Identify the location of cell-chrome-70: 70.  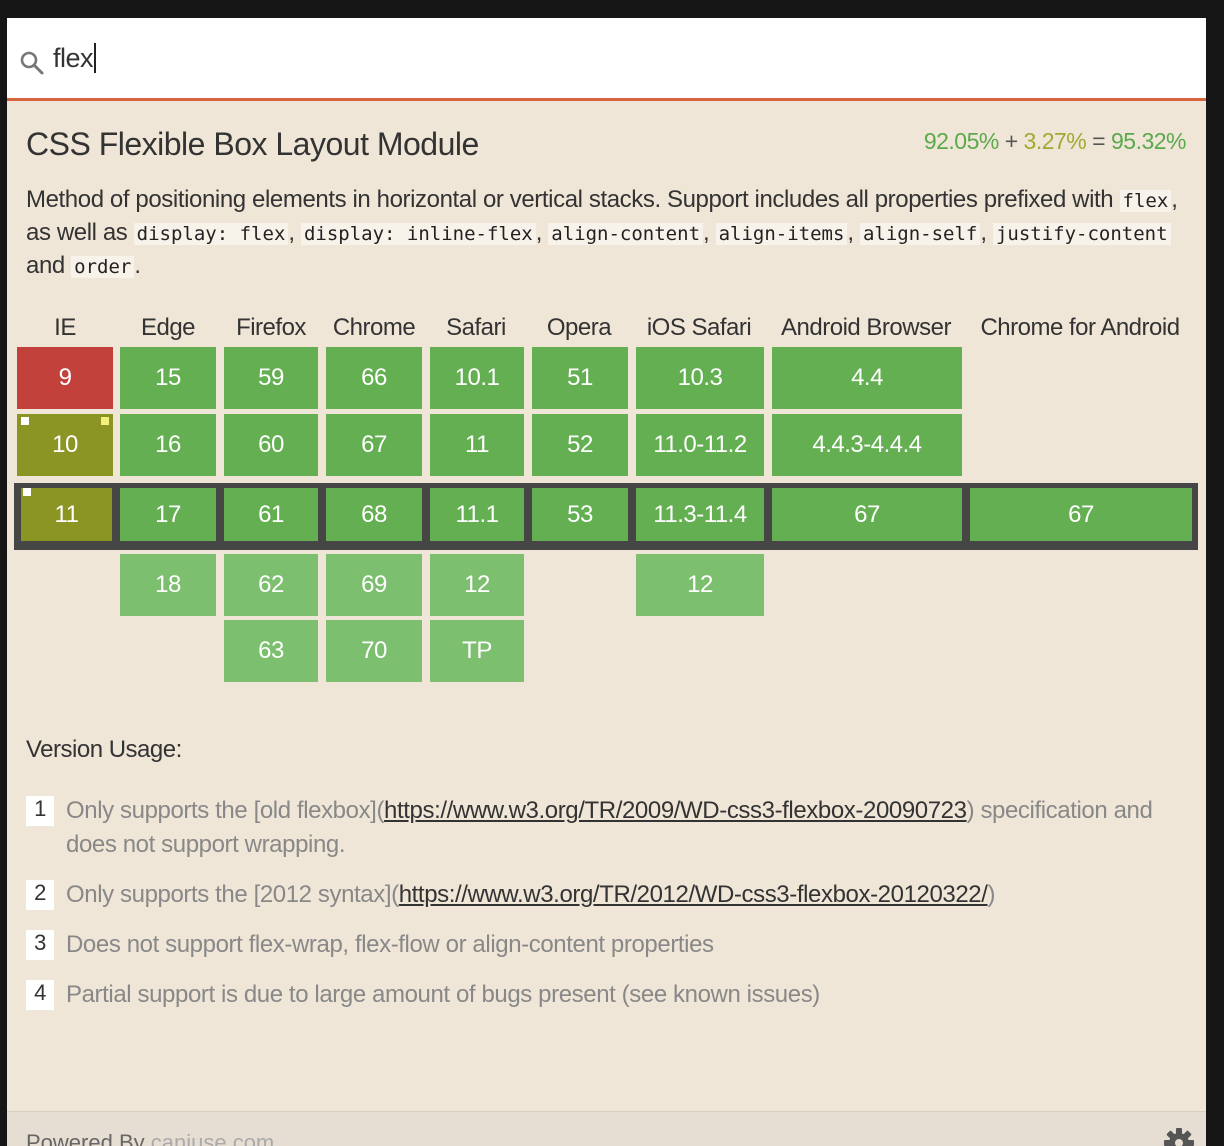
(374, 651).